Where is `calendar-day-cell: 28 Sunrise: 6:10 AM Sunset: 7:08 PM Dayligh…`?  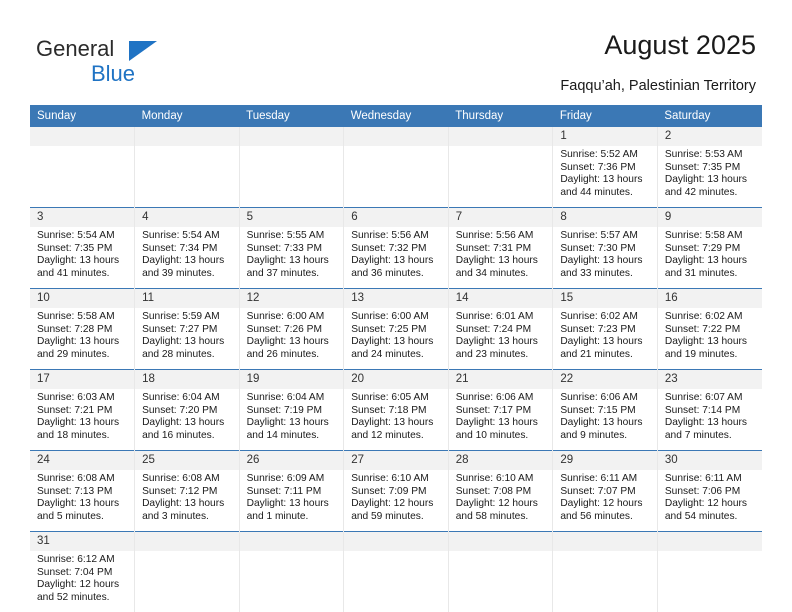 calendar-day-cell: 28 Sunrise: 6:10 AM Sunset: 7:08 PM Dayligh… is located at coordinates (501, 491).